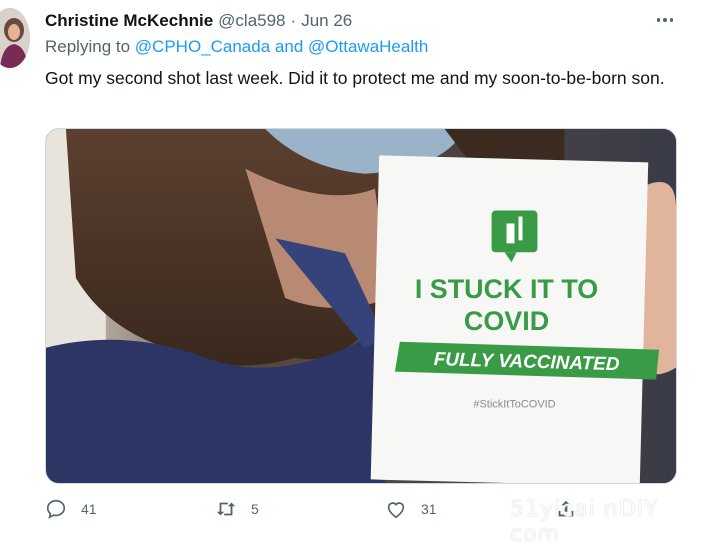  What do you see at coordinates (368, 46) in the screenshot?
I see `mention-ottawa-health: @OttawaHealth` at bounding box center [368, 46].